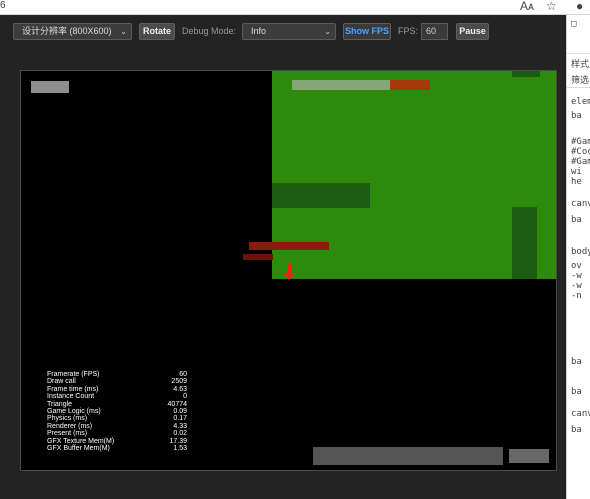  I want to click on debug-mode-label: Debug Mode:, so click(209, 31).